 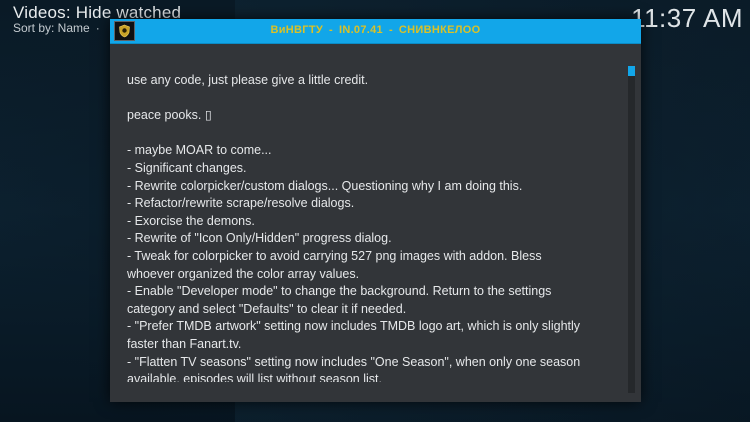 What do you see at coordinates (191, 220) in the screenshot?
I see `text-line: - Exorcise the demons.` at bounding box center [191, 220].